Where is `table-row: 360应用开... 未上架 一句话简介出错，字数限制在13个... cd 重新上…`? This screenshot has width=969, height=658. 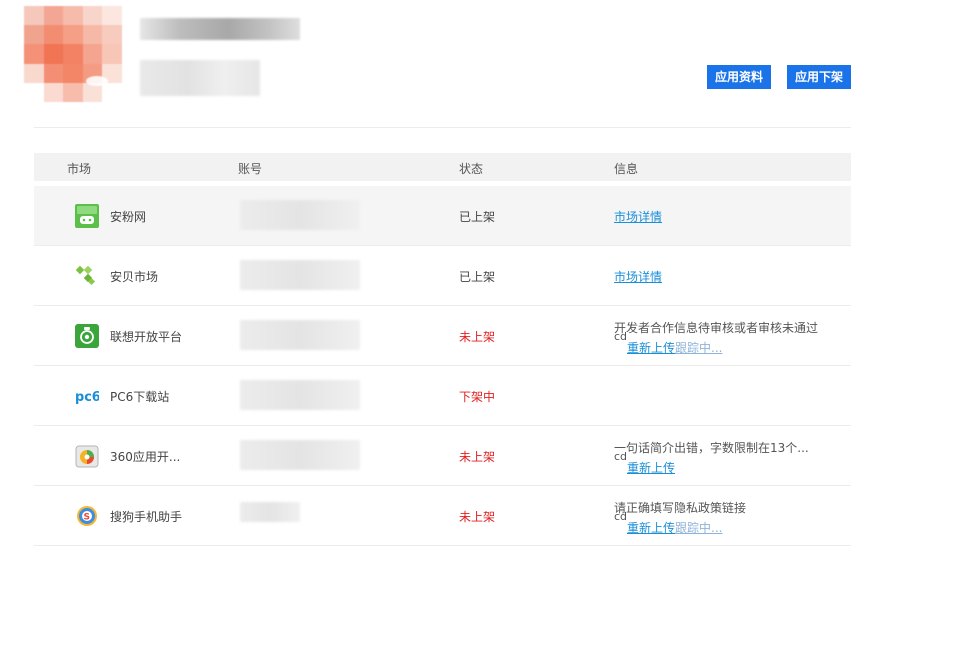 table-row: 360应用开... 未上架 一句话简介出错，字数限制在13个... cd 重新上… is located at coordinates (442, 456).